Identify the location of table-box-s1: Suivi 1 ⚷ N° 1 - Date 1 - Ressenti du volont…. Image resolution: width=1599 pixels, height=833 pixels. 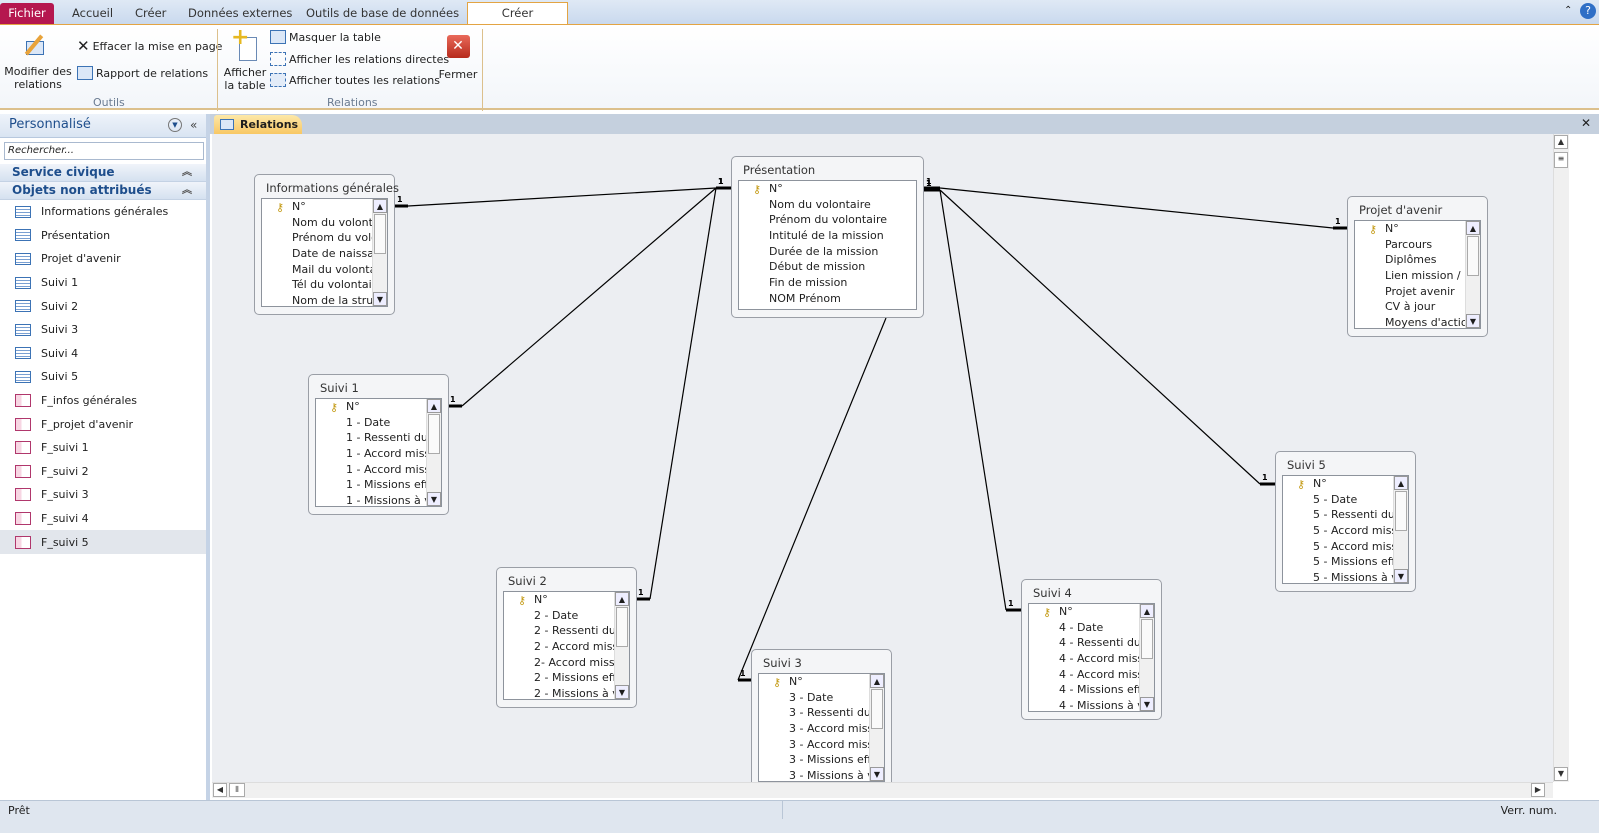
(378, 444).